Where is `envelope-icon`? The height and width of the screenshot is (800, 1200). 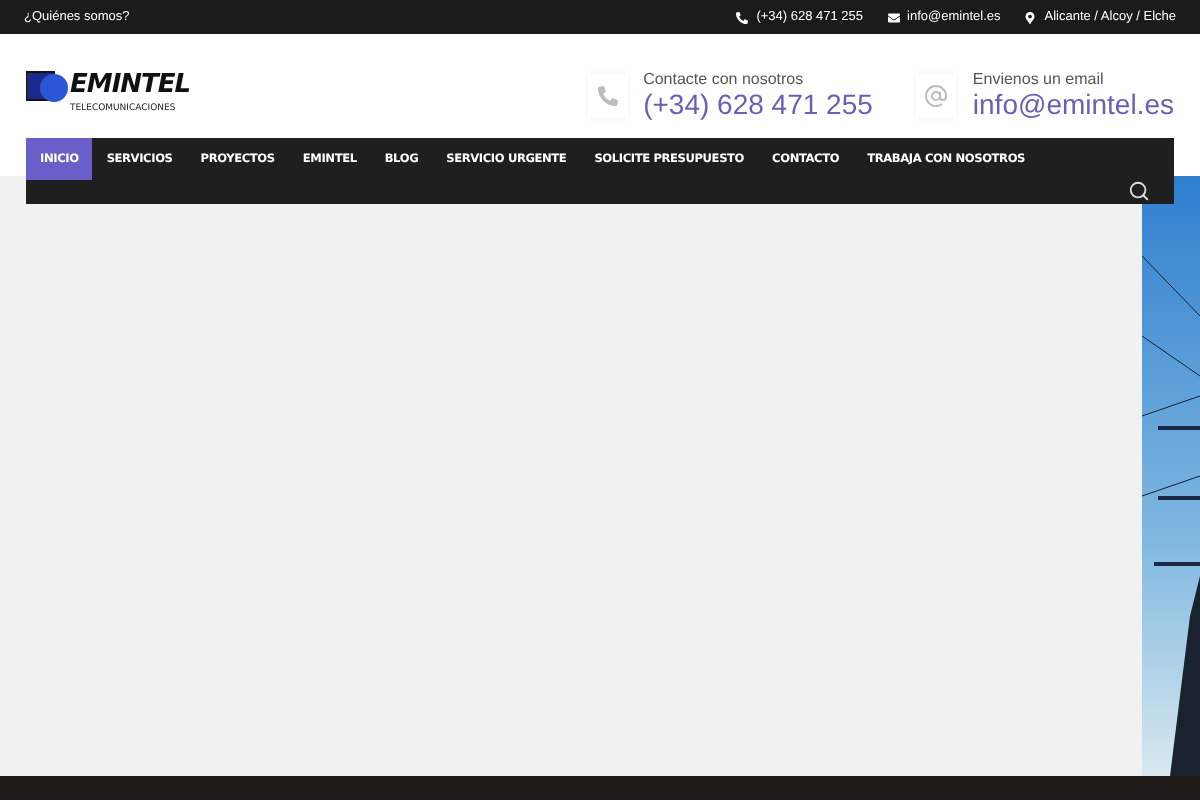
envelope-icon is located at coordinates (893, 17).